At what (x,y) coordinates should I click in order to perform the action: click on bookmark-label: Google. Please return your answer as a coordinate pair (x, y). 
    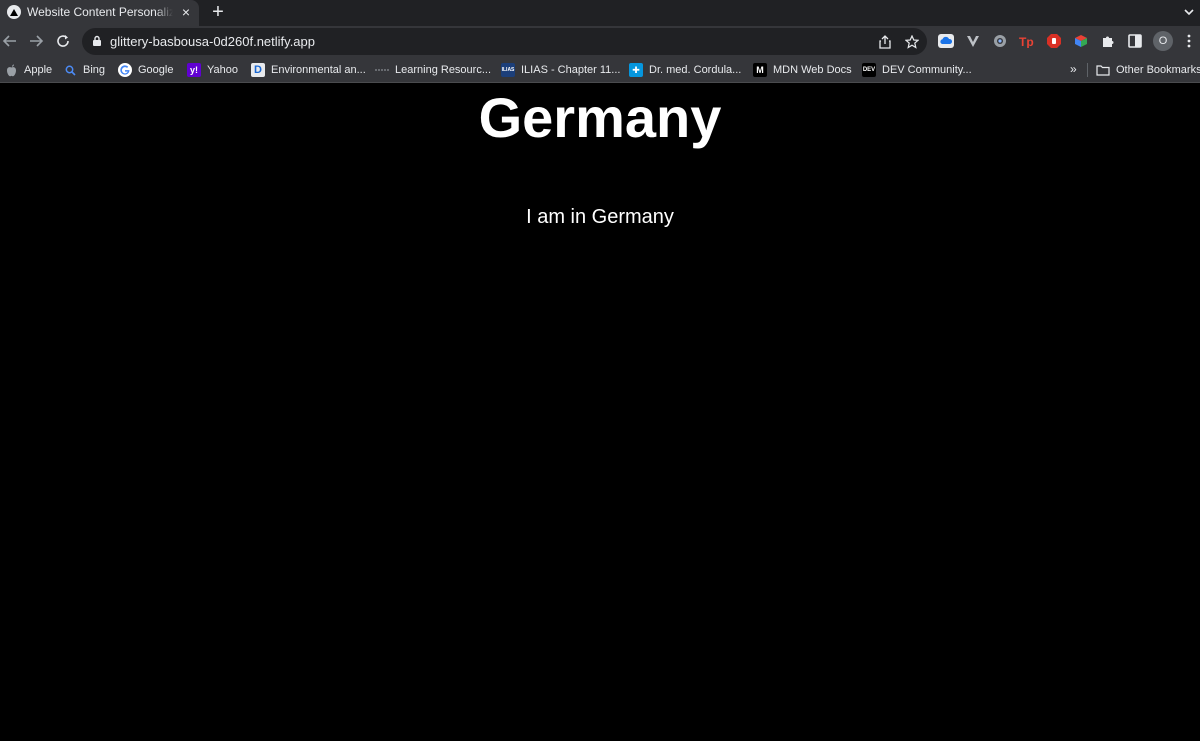
    Looking at the image, I should click on (156, 70).